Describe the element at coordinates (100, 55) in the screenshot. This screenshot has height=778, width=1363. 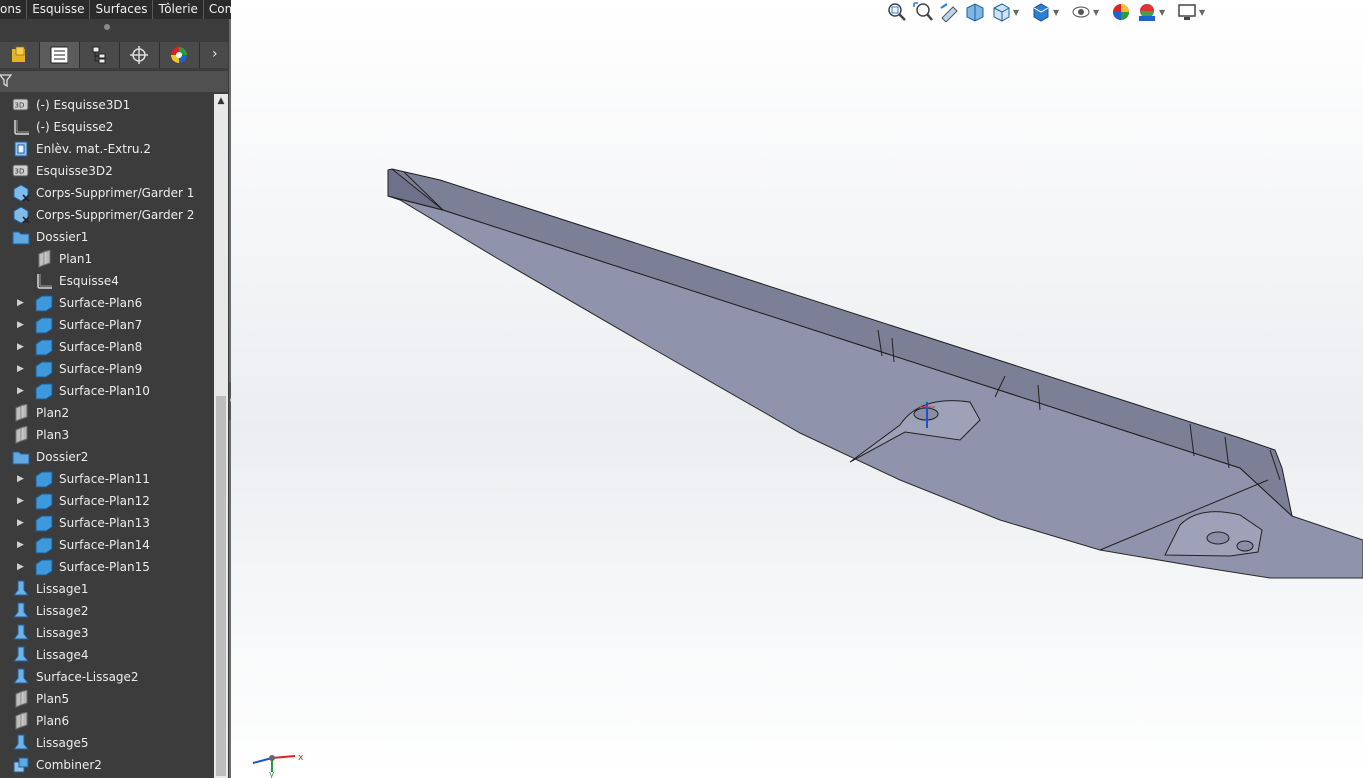
I see `panel-tab-configuration-manager` at that location.